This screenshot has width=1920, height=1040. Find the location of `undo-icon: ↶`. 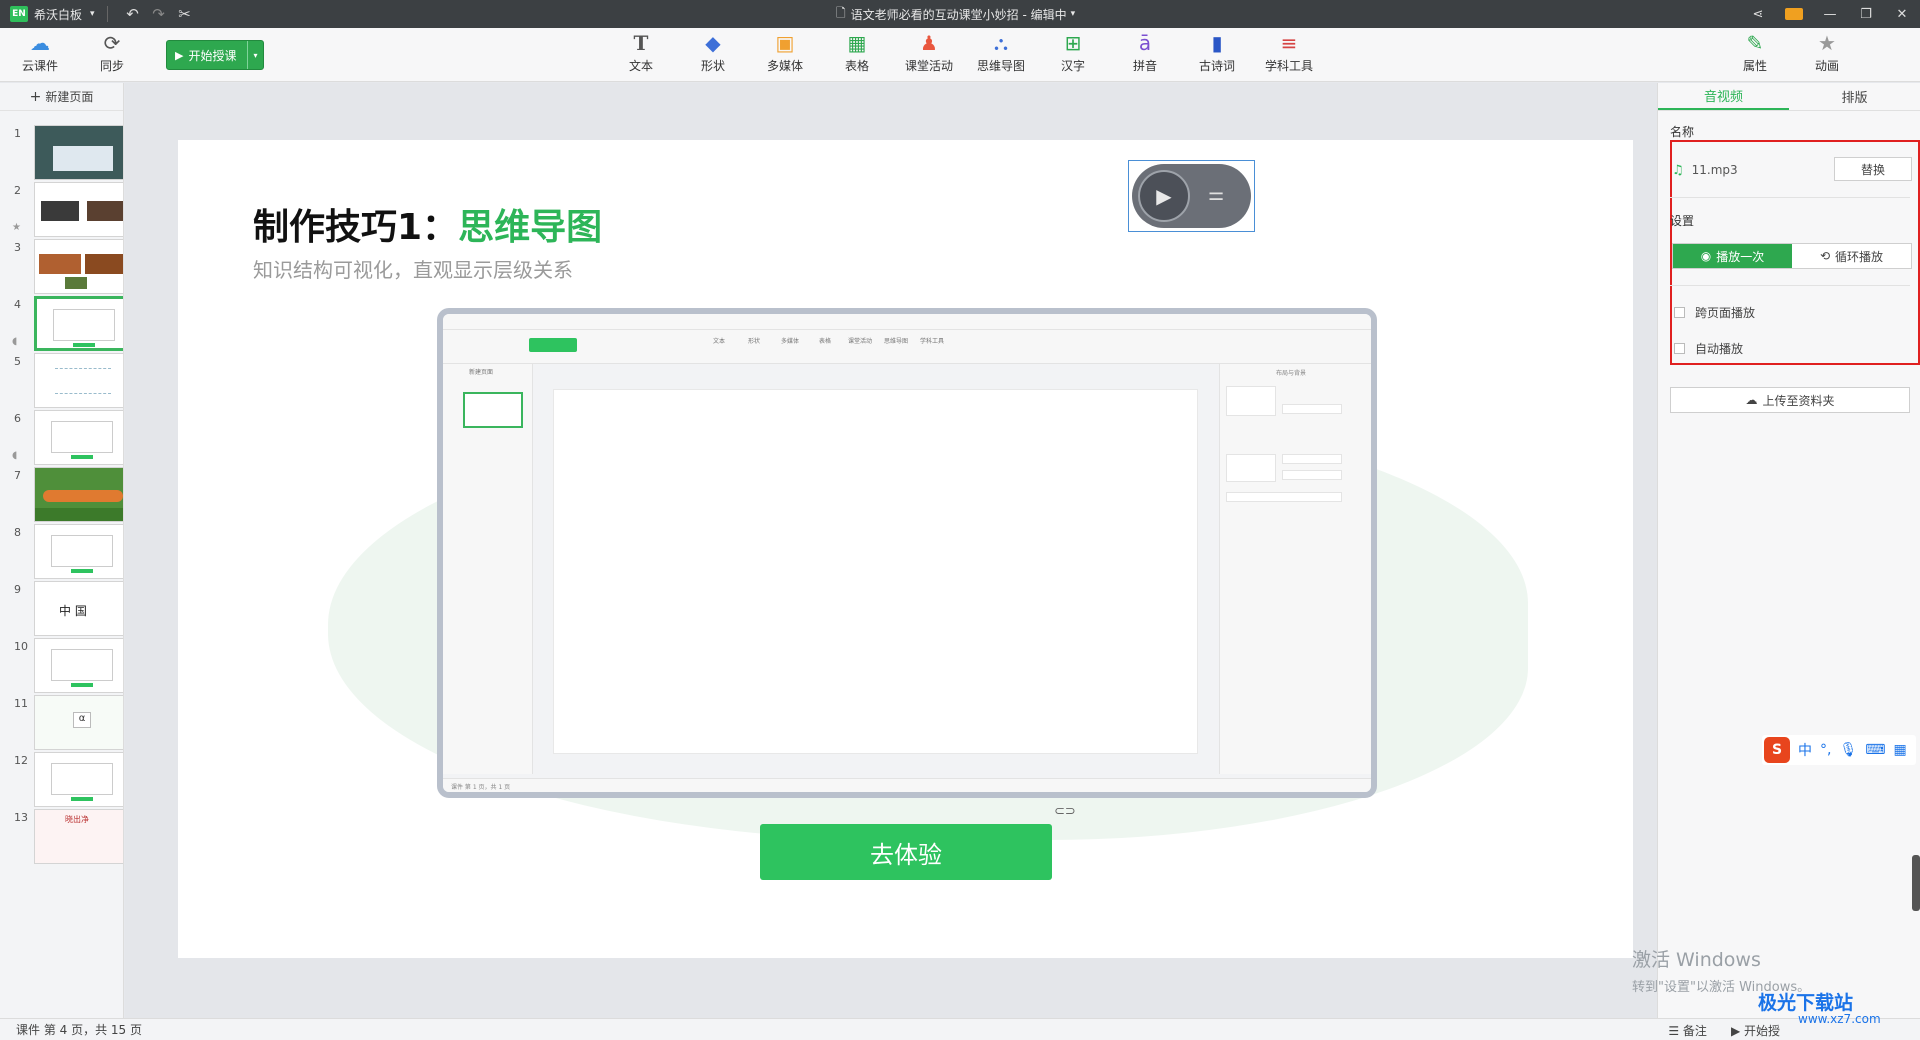

undo-icon: ↶ is located at coordinates (133, 14).